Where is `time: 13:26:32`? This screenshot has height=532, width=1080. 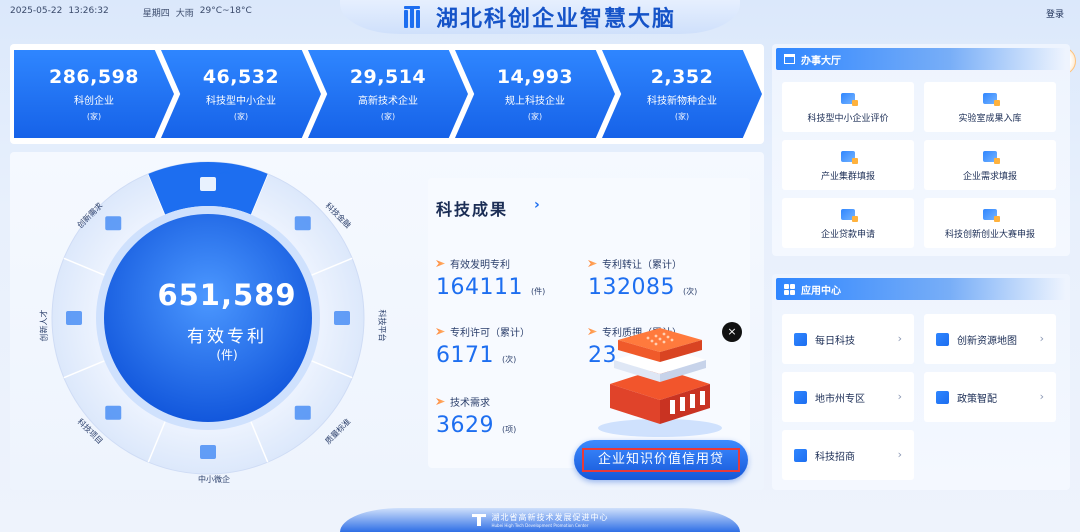 time: 13:26:32 is located at coordinates (88, 11).